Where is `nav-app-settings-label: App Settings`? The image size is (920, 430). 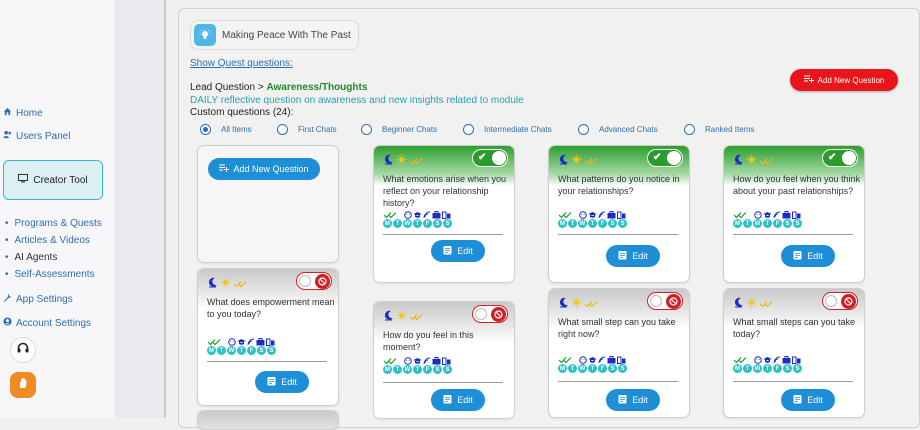
nav-app-settings-label: App Settings is located at coordinates (44, 299).